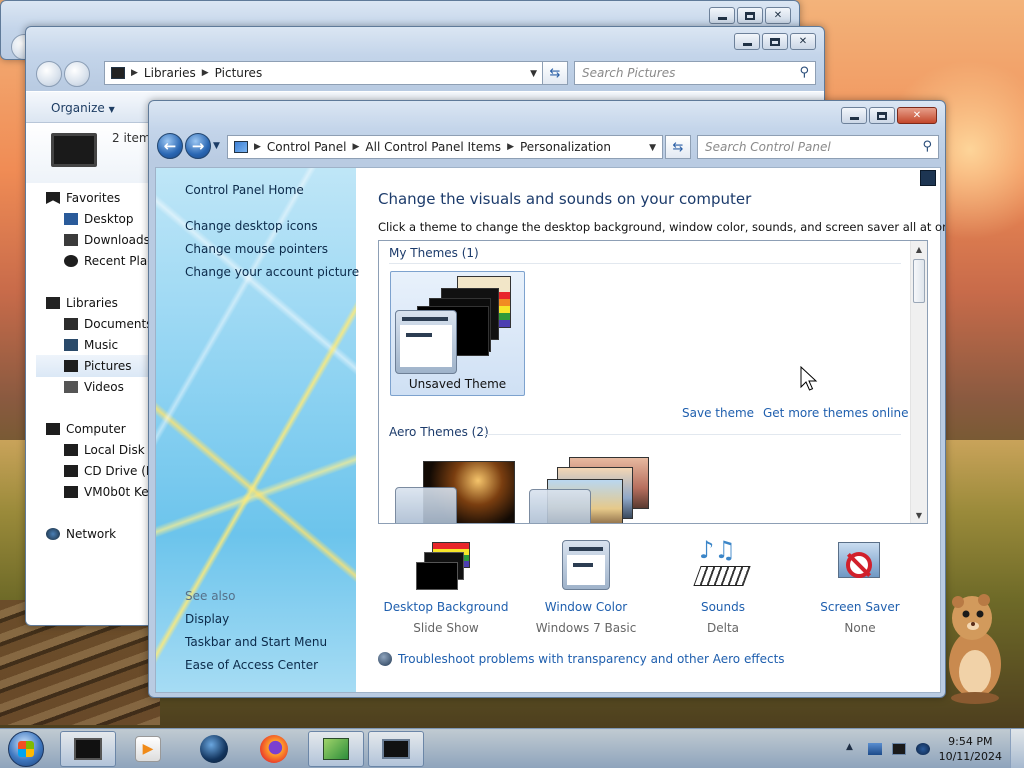 Image resolution: width=1024 pixels, height=768 pixels. What do you see at coordinates (695, 73) in the screenshot?
I see `explorer-search-input: Search Pictures ⚲` at bounding box center [695, 73].